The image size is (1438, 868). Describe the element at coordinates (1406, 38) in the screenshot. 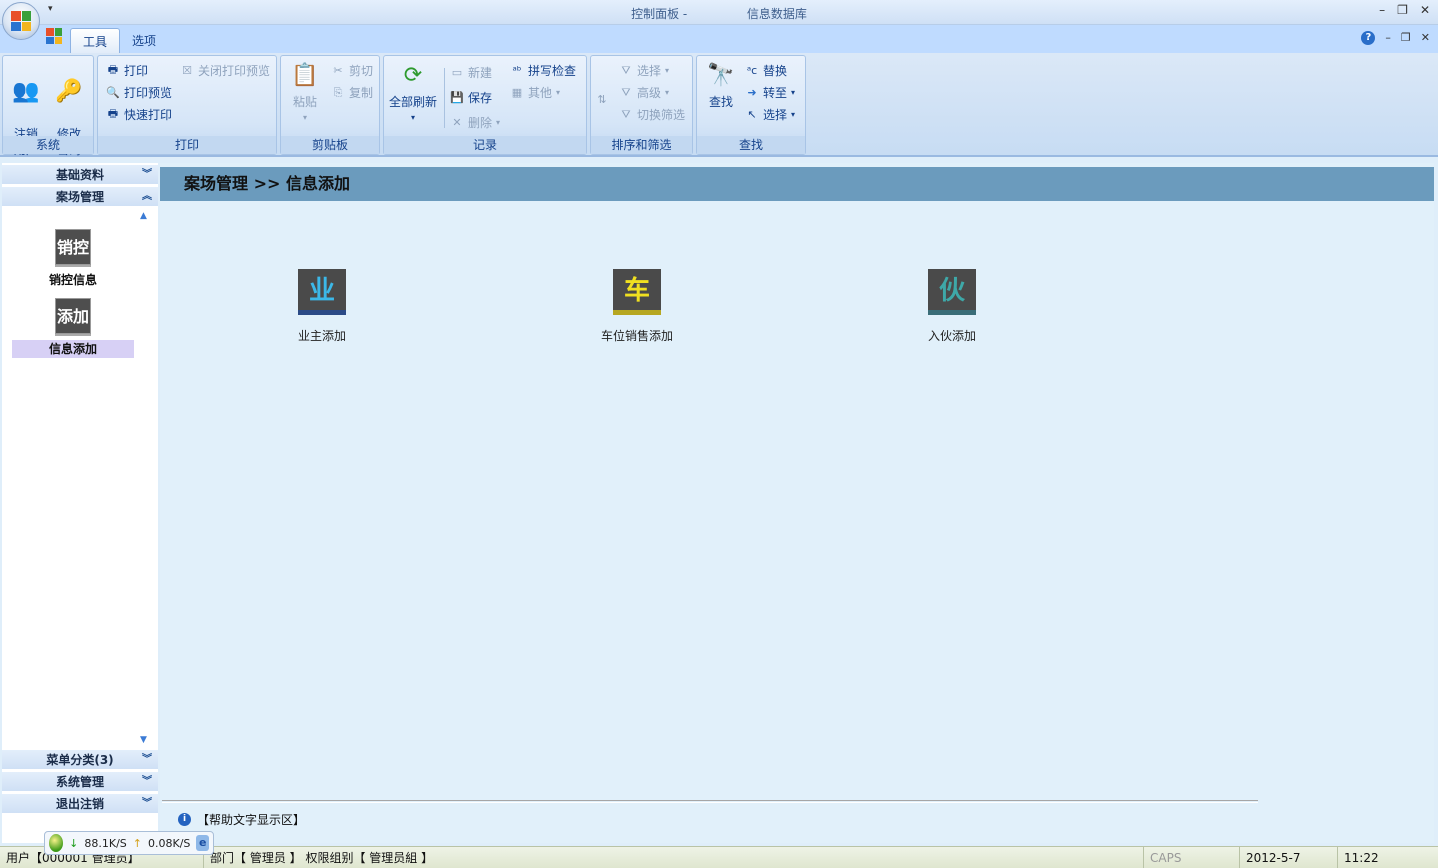

I see `inner-restore-button: ❐` at that location.